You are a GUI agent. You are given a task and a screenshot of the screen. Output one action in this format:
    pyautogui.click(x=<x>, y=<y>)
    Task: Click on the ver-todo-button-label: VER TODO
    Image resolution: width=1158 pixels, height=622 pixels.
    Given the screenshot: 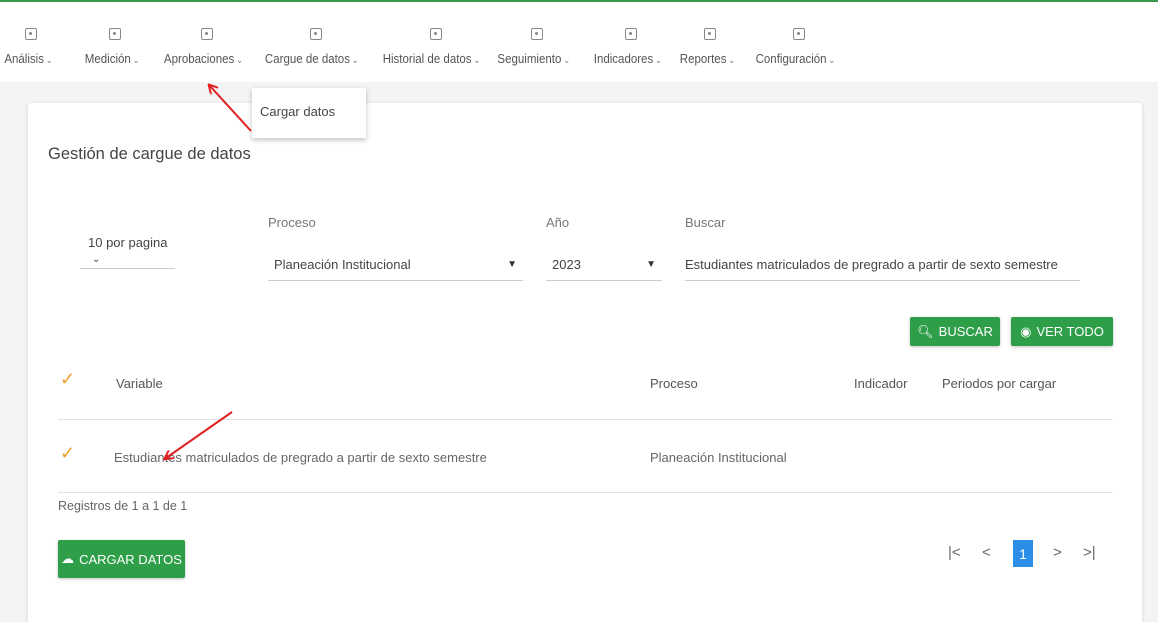 What is the action you would take?
    pyautogui.click(x=1070, y=331)
    